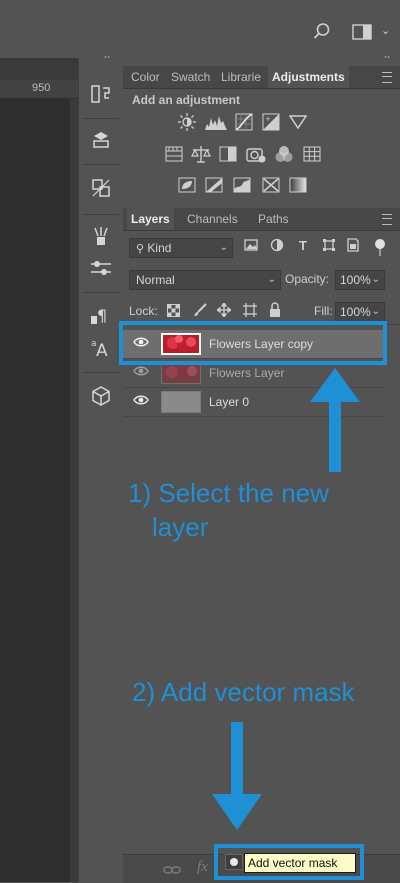 The width and height of the screenshot is (400, 883). I want to click on filter-toggle, so click(380, 248).